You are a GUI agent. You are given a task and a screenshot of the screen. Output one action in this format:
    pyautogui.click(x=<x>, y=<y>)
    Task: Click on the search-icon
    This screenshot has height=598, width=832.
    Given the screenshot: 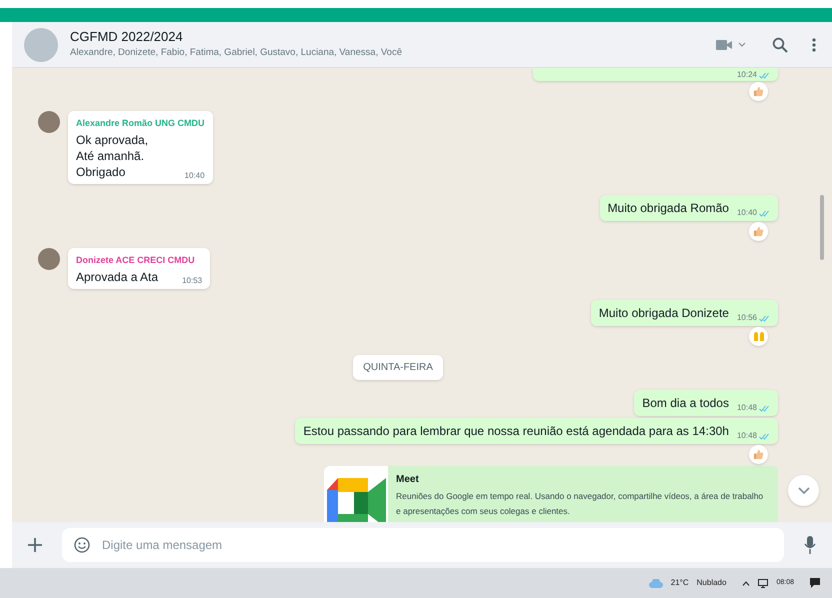 What is the action you would take?
    pyautogui.click(x=780, y=44)
    